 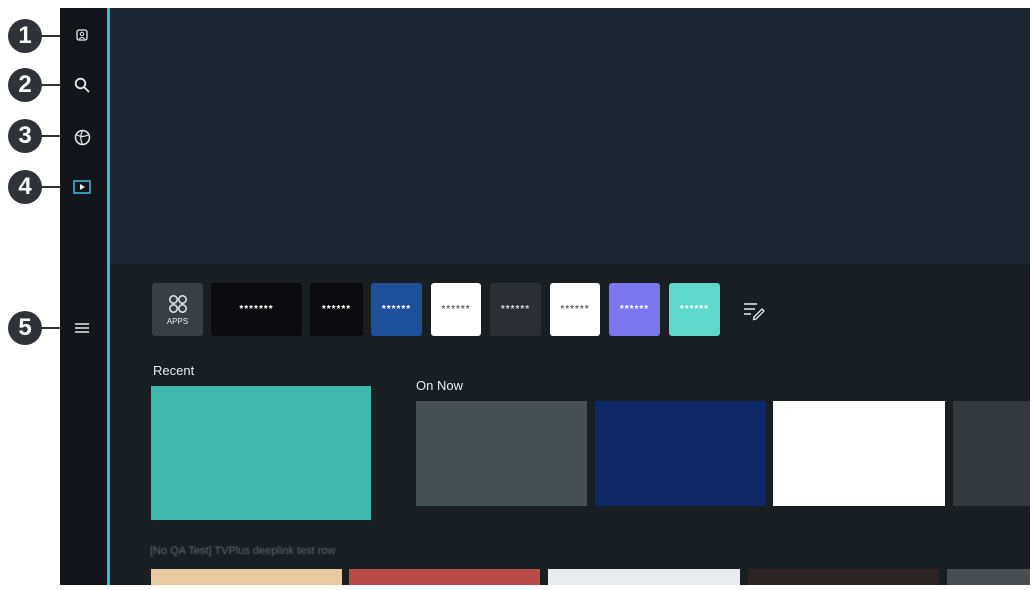 What do you see at coordinates (177, 321) in the screenshot?
I see `apps-label: APPS` at bounding box center [177, 321].